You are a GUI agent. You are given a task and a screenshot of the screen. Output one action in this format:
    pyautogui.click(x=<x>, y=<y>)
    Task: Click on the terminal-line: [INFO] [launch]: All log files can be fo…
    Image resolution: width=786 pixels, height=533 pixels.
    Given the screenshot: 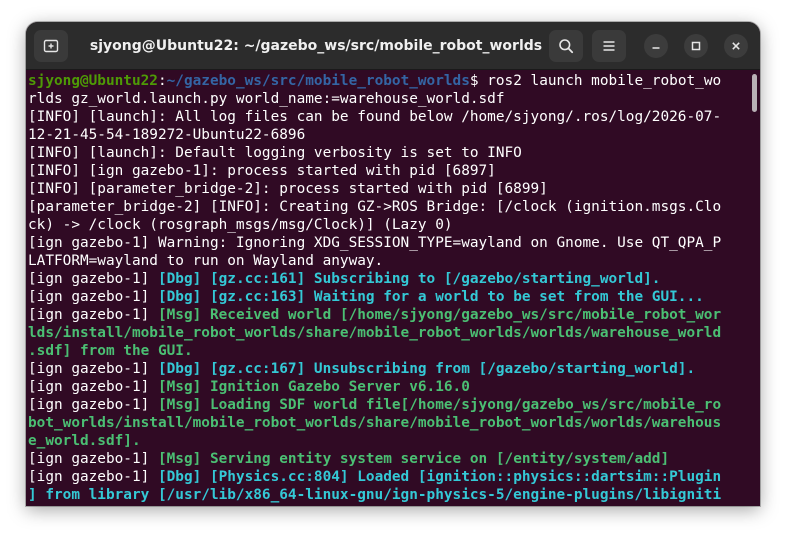 What is the action you would take?
    pyautogui.click(x=389, y=117)
    